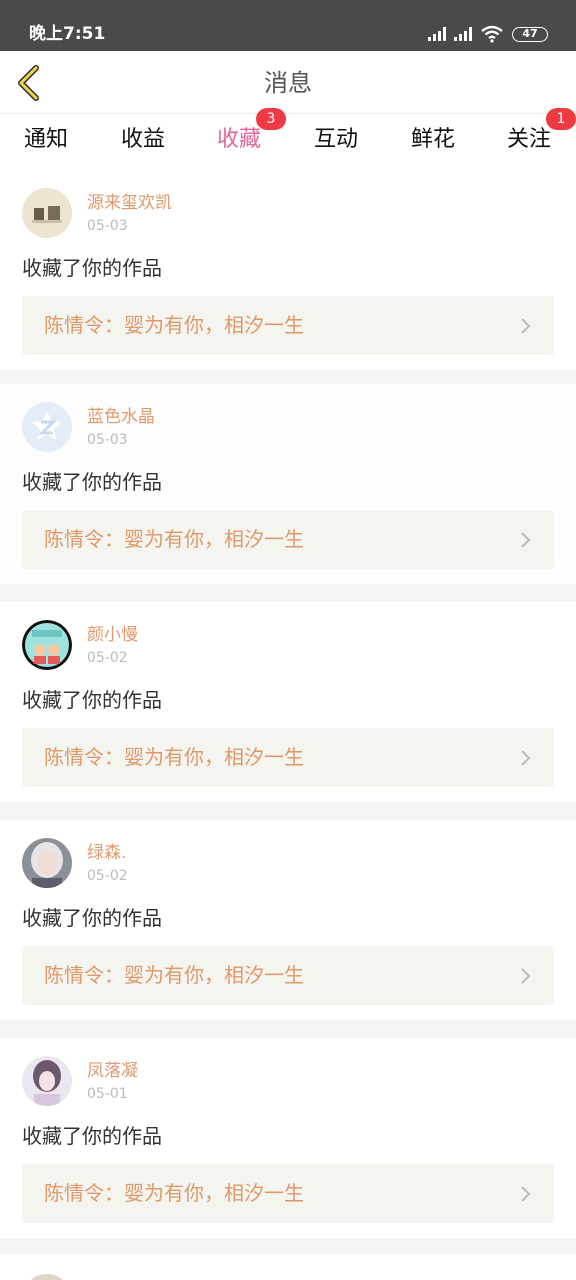 The height and width of the screenshot is (1280, 576). Describe the element at coordinates (288, 1267) in the screenshot. I see `message-card-partial` at that location.